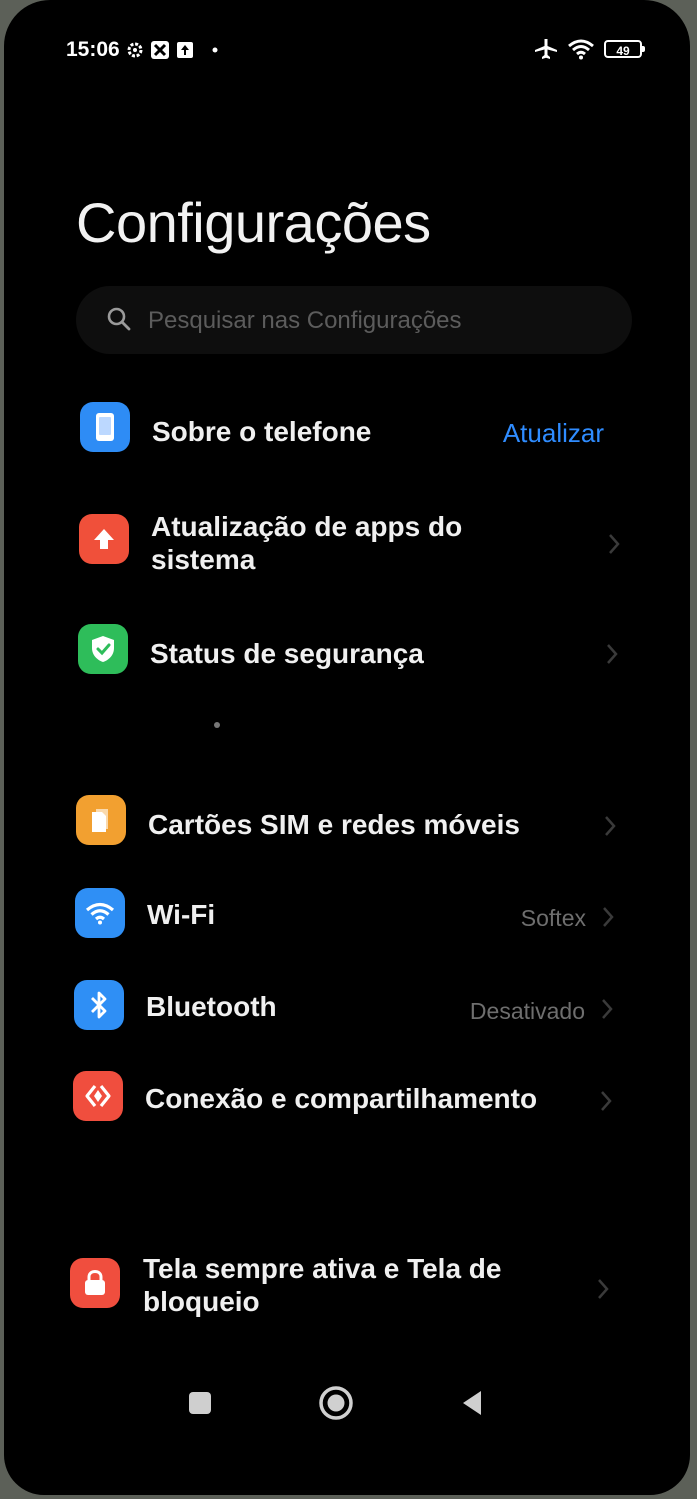 The image size is (697, 1499). What do you see at coordinates (211, 1006) in the screenshot?
I see `bluetooth-label: Bluetooth` at bounding box center [211, 1006].